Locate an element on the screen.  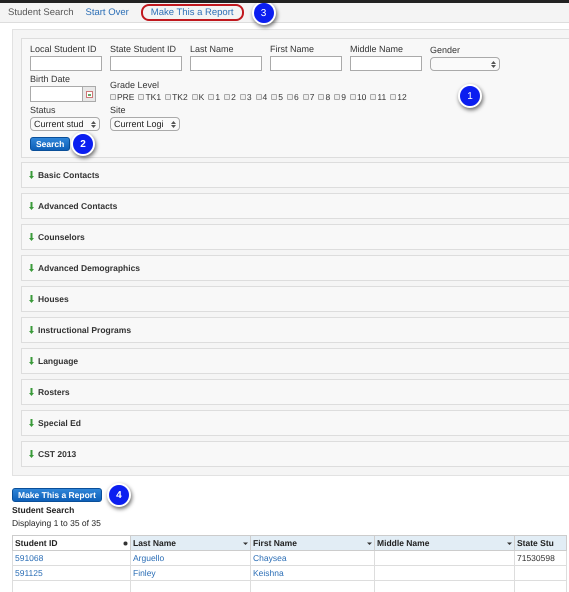
field-label: State Student ID is located at coordinates (144, 49).